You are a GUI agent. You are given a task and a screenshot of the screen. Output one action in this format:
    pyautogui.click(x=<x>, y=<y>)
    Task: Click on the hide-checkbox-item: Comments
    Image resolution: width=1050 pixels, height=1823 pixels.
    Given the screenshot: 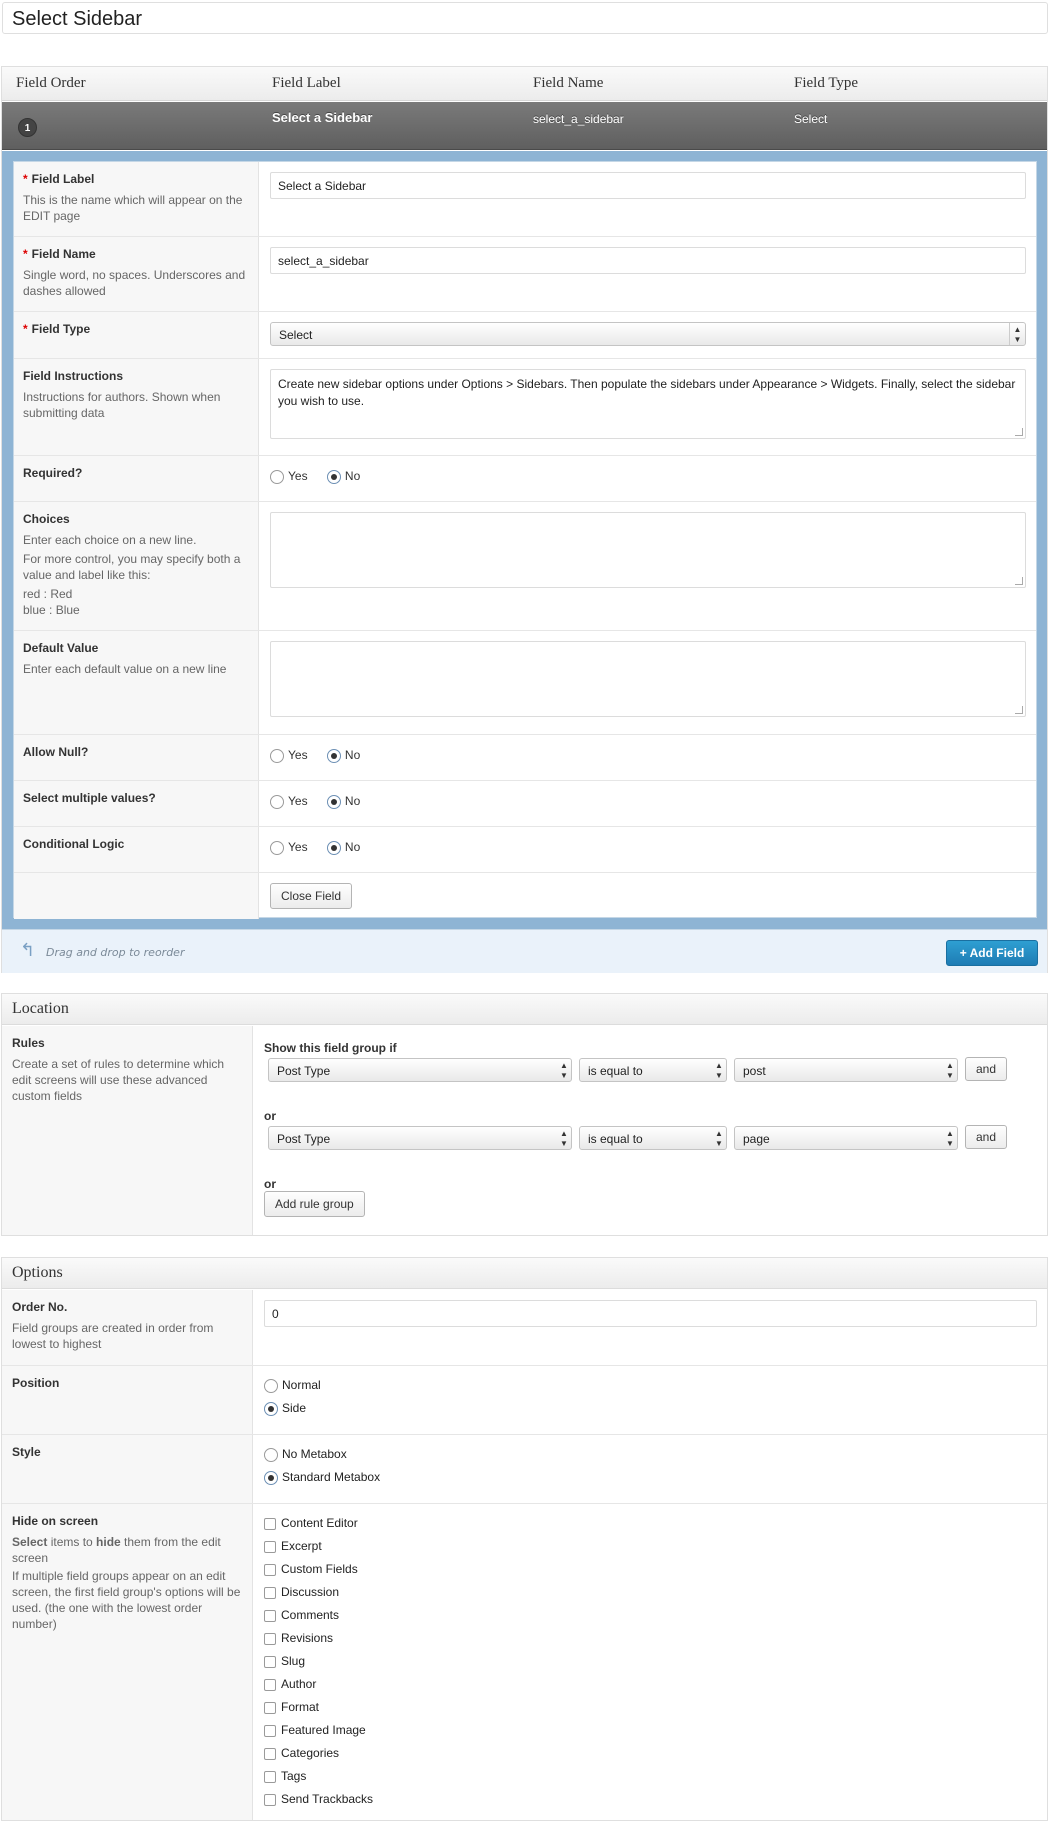 What is the action you would take?
    pyautogui.click(x=301, y=1615)
    